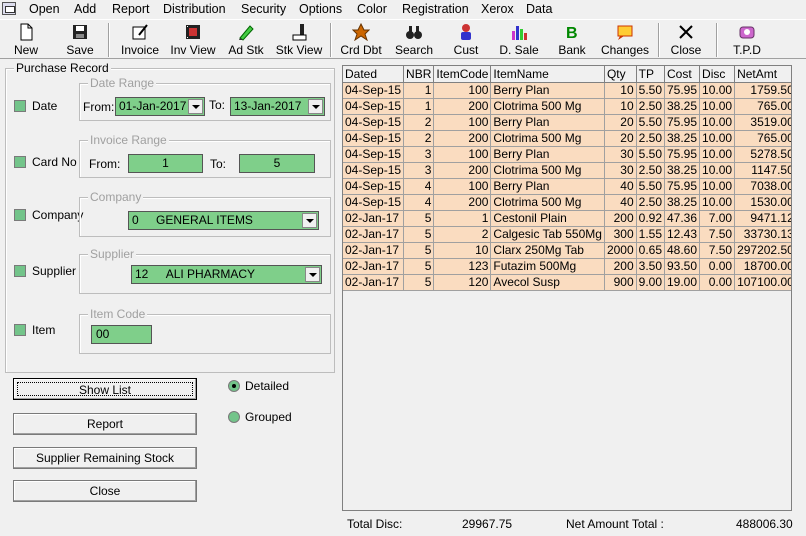 This screenshot has width=806, height=536. What do you see at coordinates (80, 32) in the screenshot?
I see `floppy-disk-icon` at bounding box center [80, 32].